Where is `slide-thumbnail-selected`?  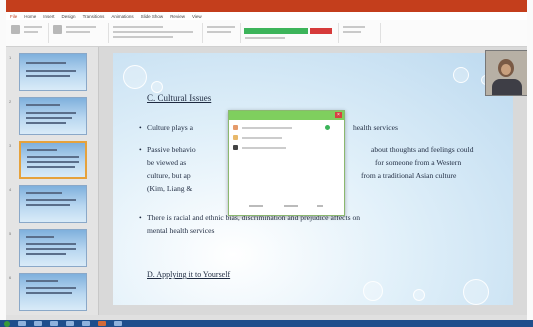
slide-thumbnail-selected is located at coordinates (53, 160).